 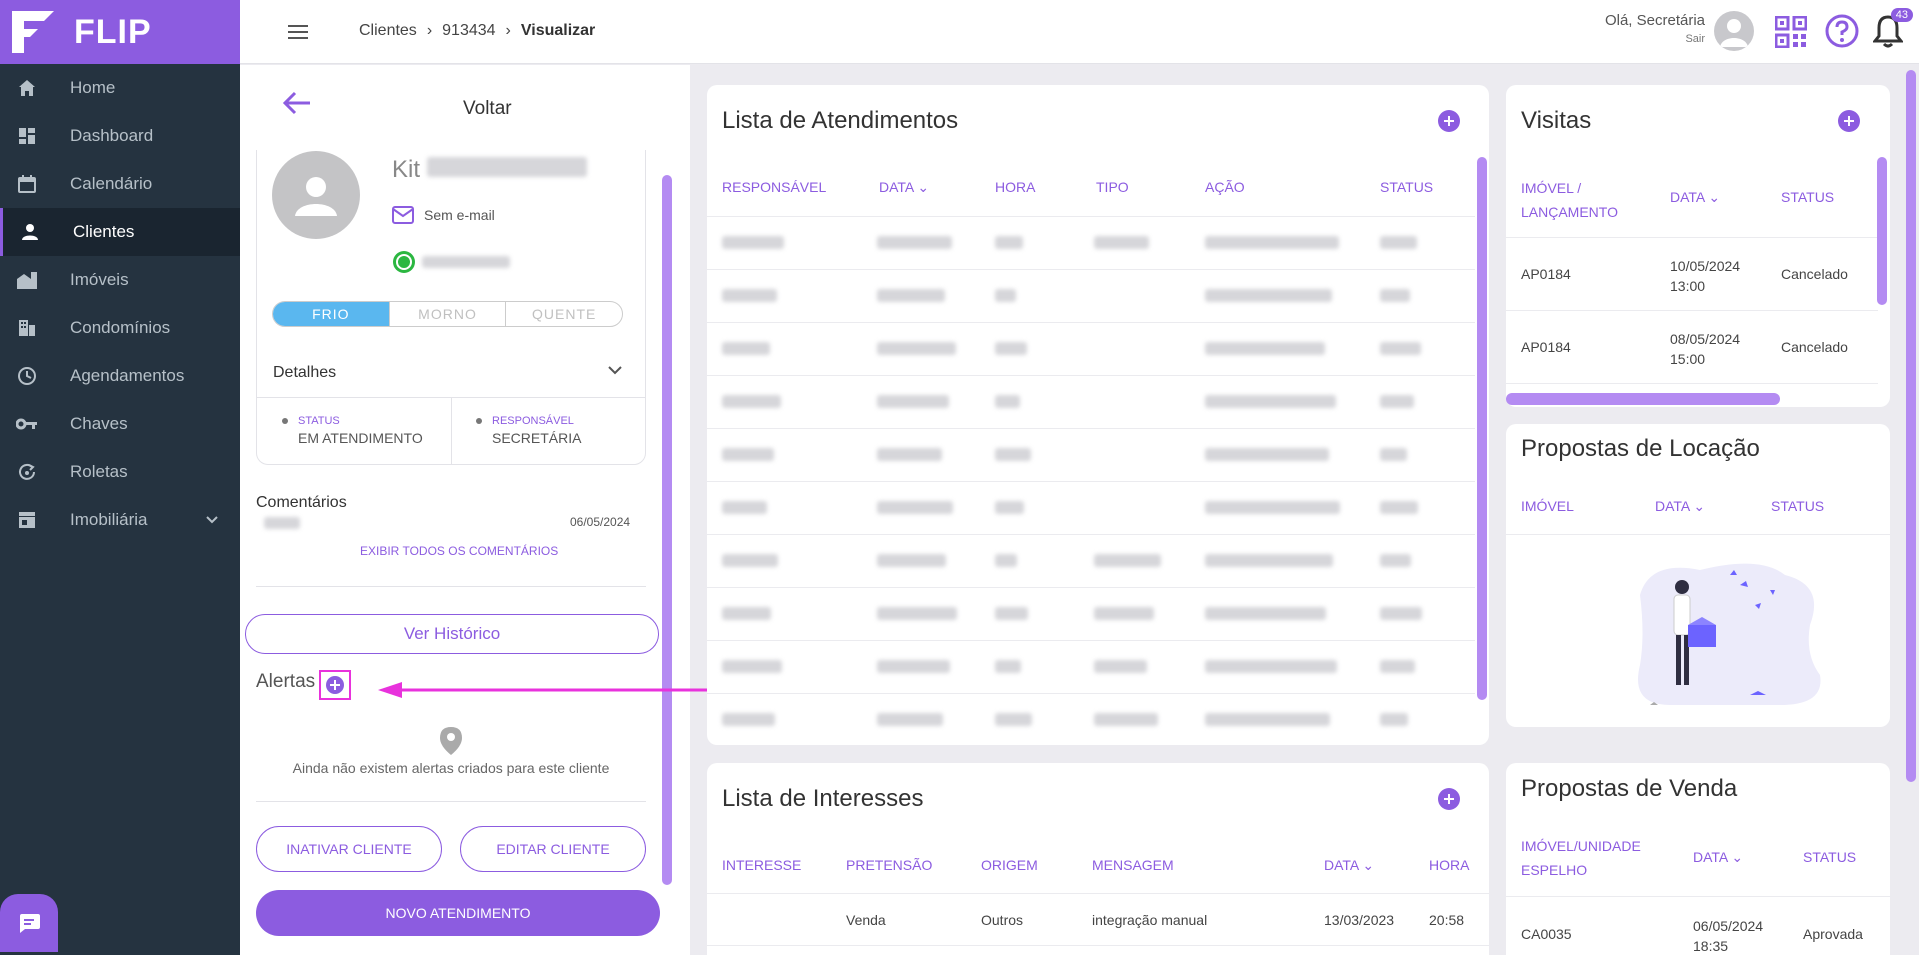 I want to click on edit-client-button: EDITAR CLIENTE, so click(x=553, y=849).